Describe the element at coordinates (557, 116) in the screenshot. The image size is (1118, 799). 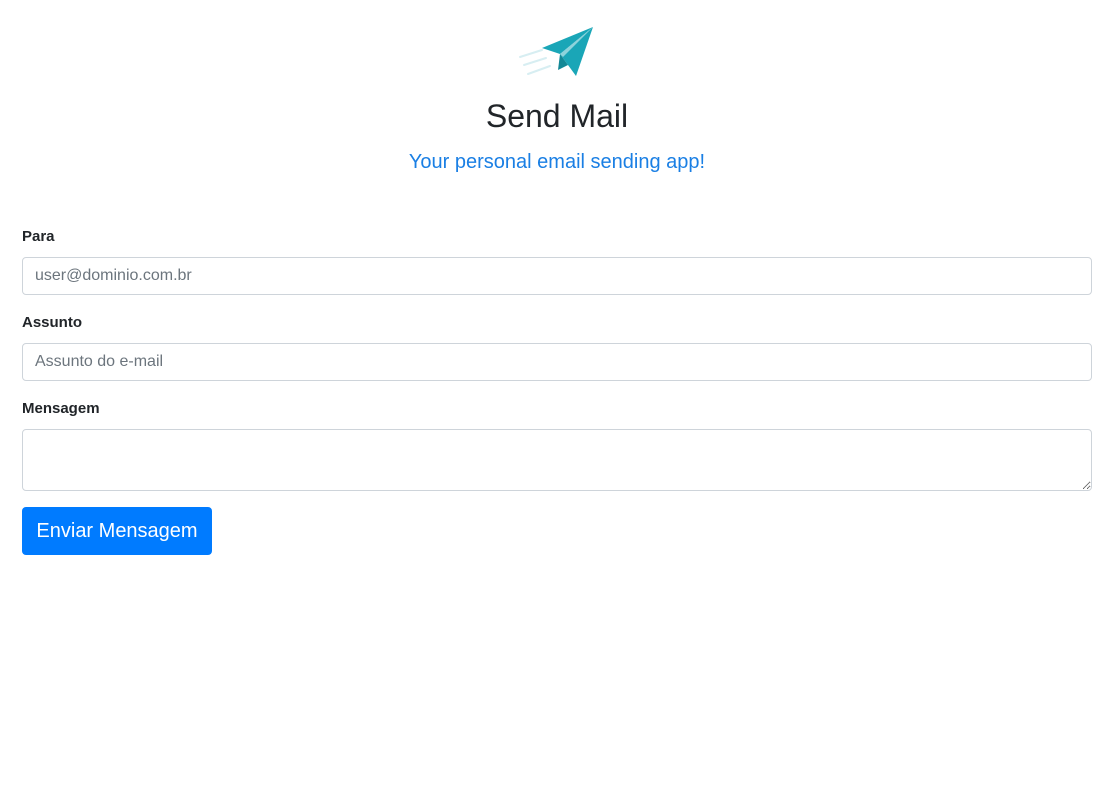
I see `page-title: Send Mail` at that location.